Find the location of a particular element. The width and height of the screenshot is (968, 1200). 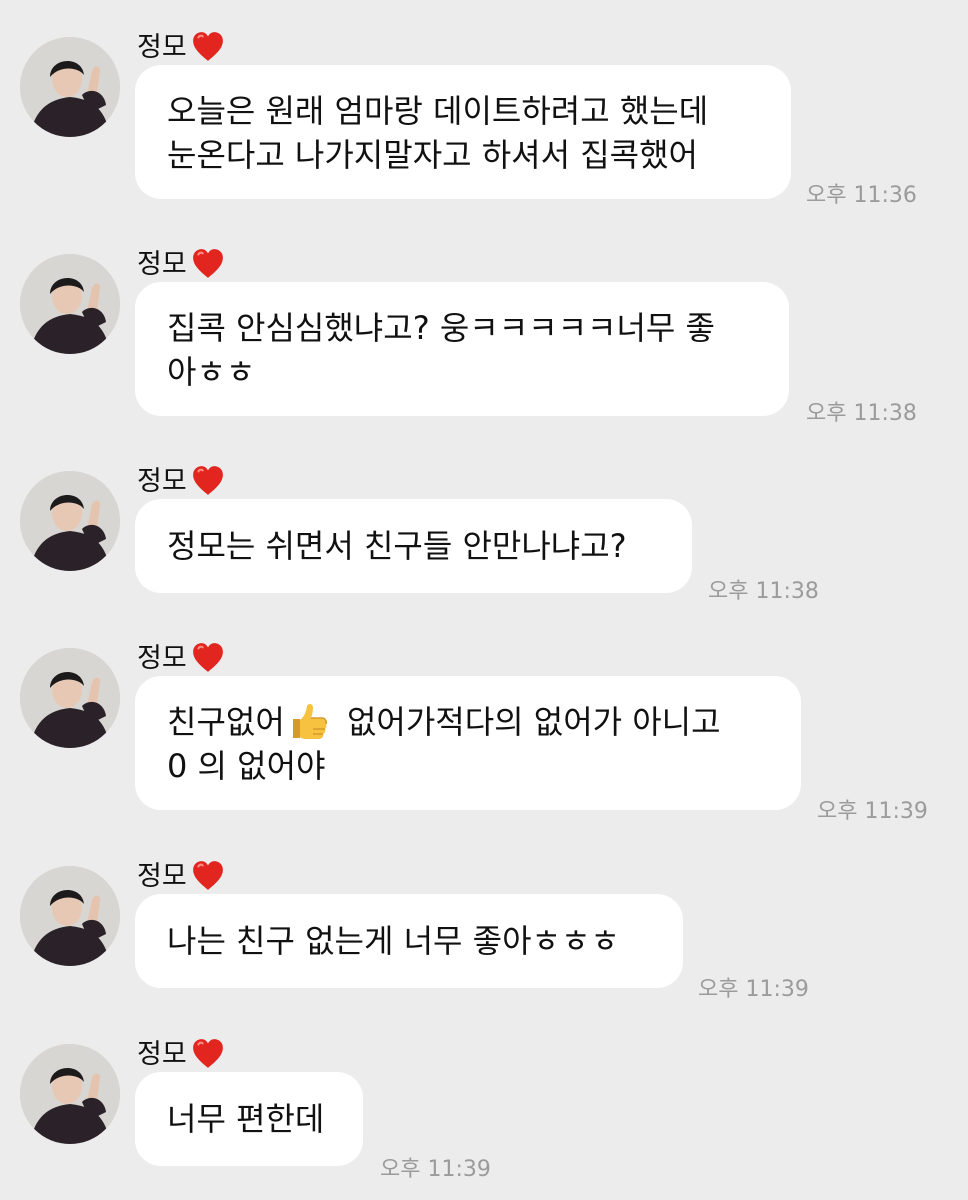

message-timestamp: 오후 11:36 is located at coordinates (861, 195).